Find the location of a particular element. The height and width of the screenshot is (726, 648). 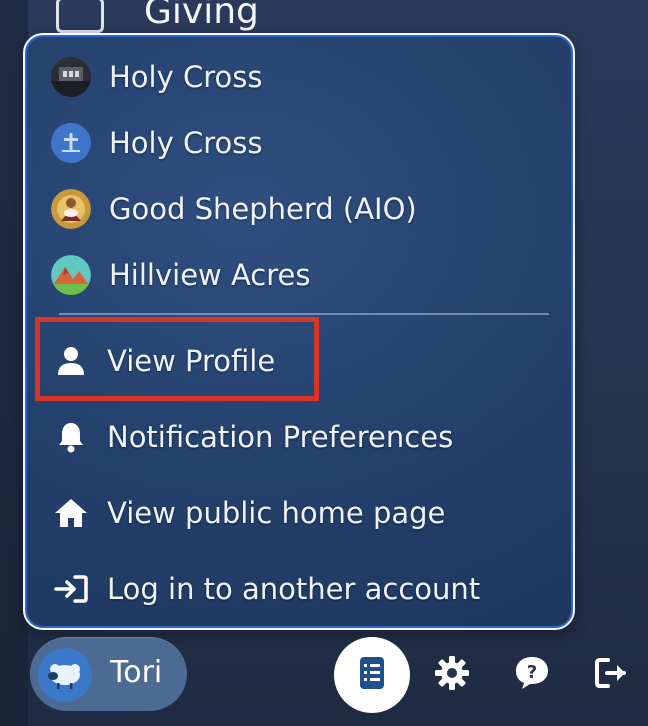

mountain-avatar is located at coordinates (71, 275).